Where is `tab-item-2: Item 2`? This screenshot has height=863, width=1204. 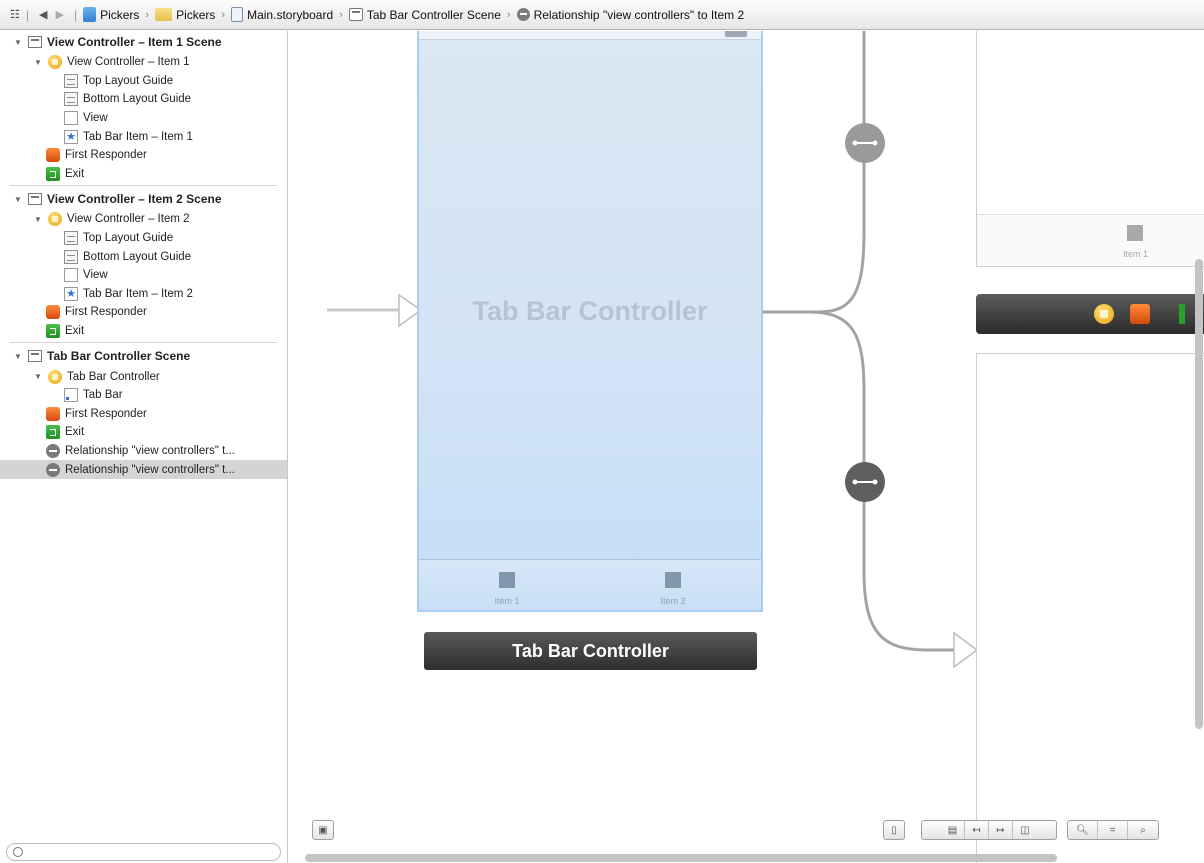
tab-item-2: Item 2 is located at coordinates (673, 589).